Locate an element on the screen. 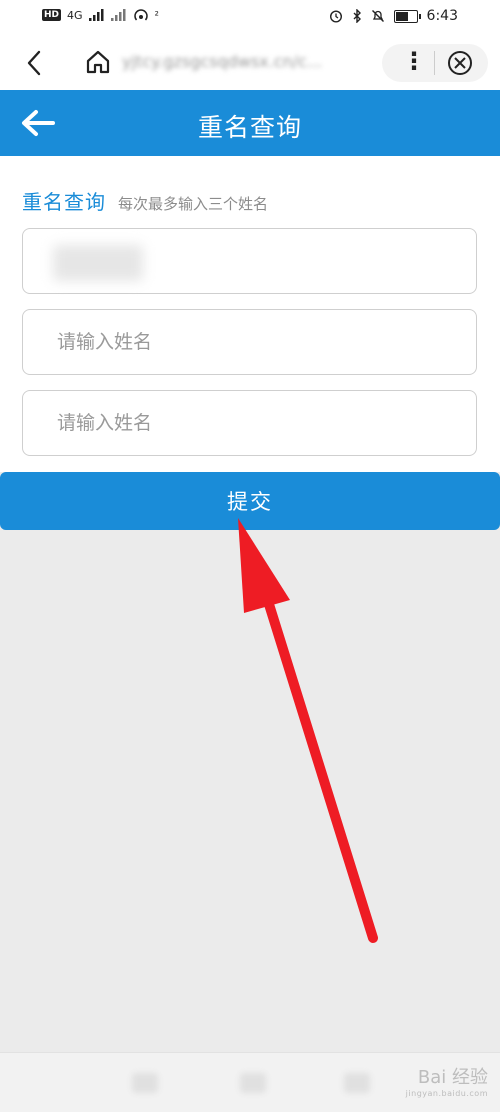 The height and width of the screenshot is (1112, 500). hotspot-icon is located at coordinates (140, 15).